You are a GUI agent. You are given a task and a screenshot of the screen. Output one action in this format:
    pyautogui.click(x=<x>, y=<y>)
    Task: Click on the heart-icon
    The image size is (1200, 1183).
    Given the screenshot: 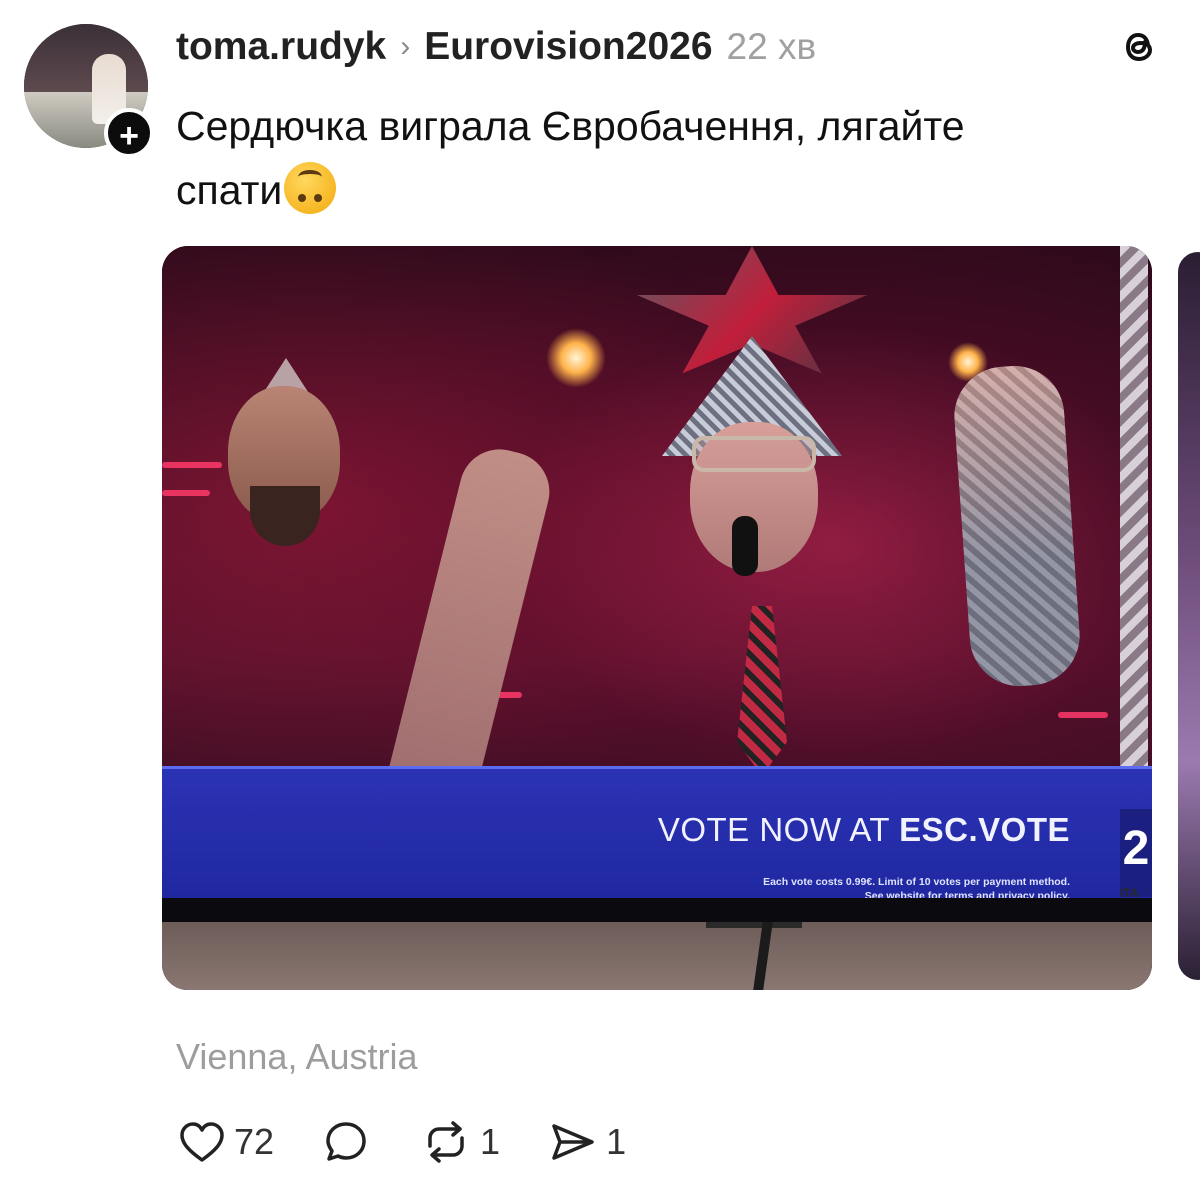 What is the action you would take?
    pyautogui.click(x=202, y=1142)
    